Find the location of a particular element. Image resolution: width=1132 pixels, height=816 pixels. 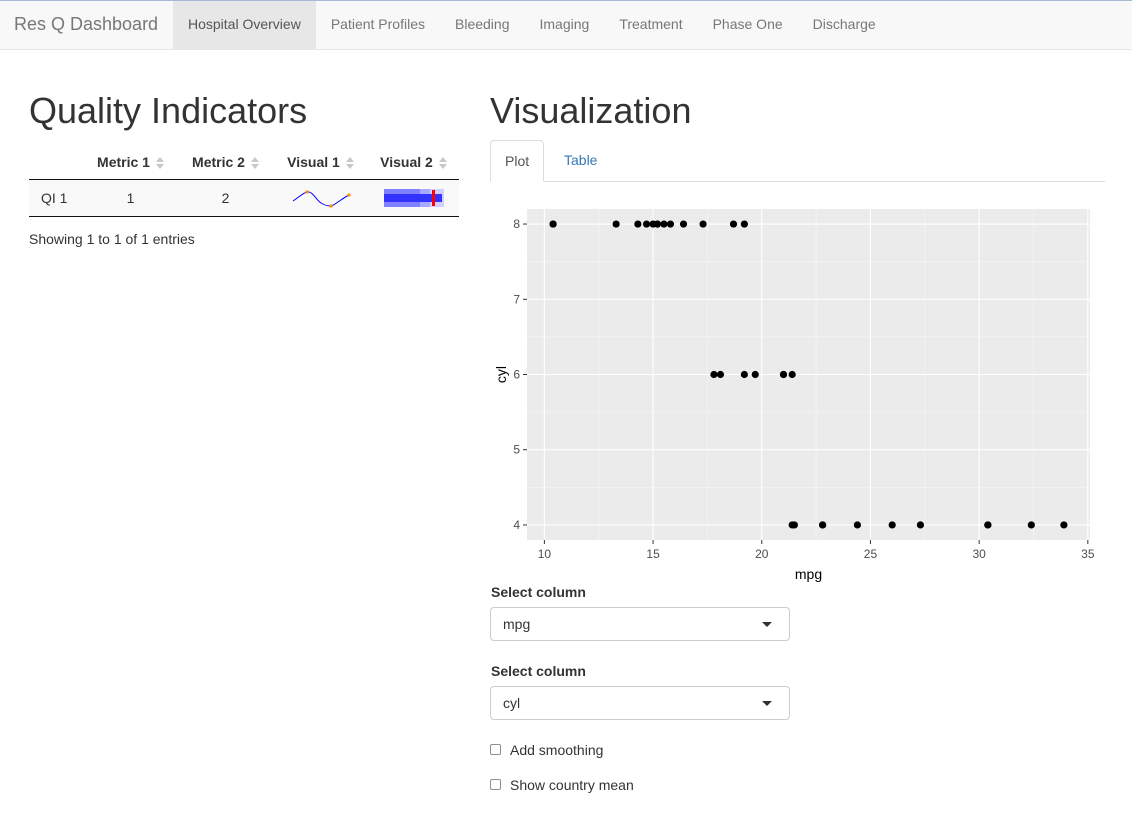

bullet-chart is located at coordinates (413, 198).